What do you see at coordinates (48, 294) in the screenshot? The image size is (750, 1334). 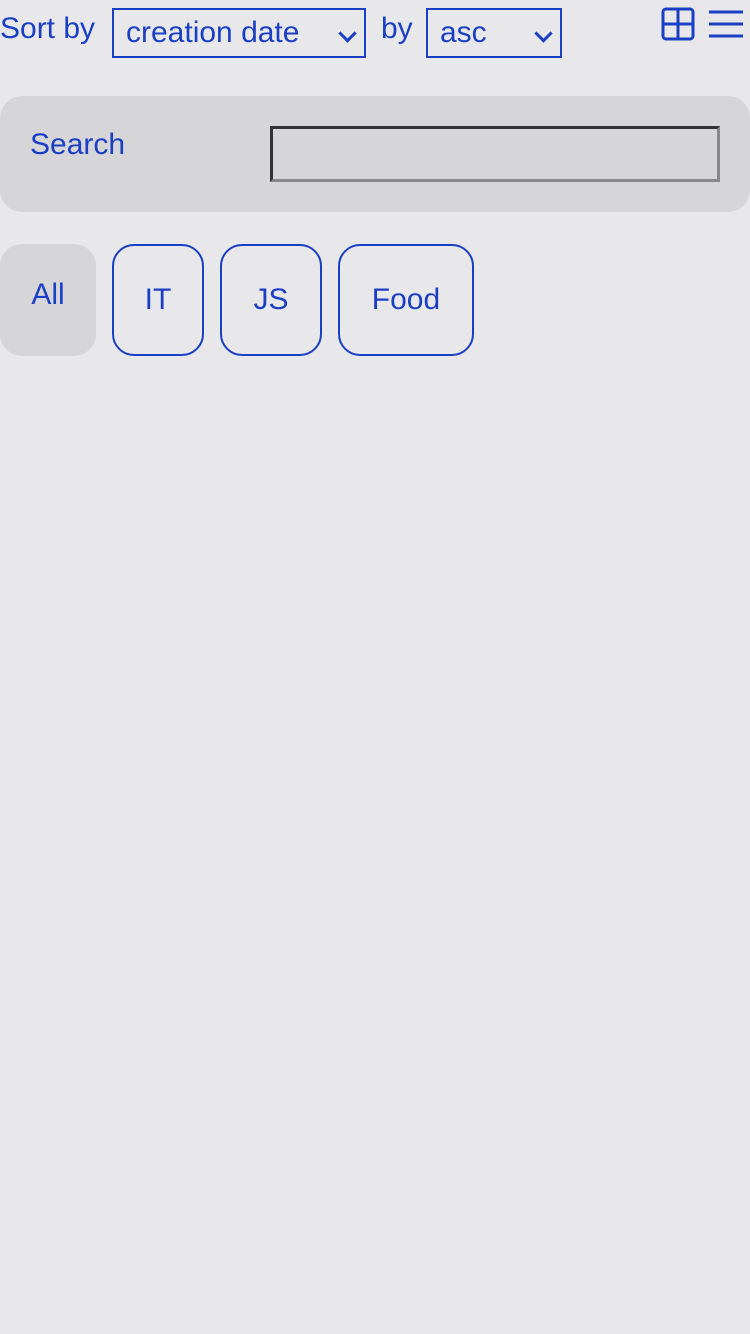 I see `tag-label: All` at bounding box center [48, 294].